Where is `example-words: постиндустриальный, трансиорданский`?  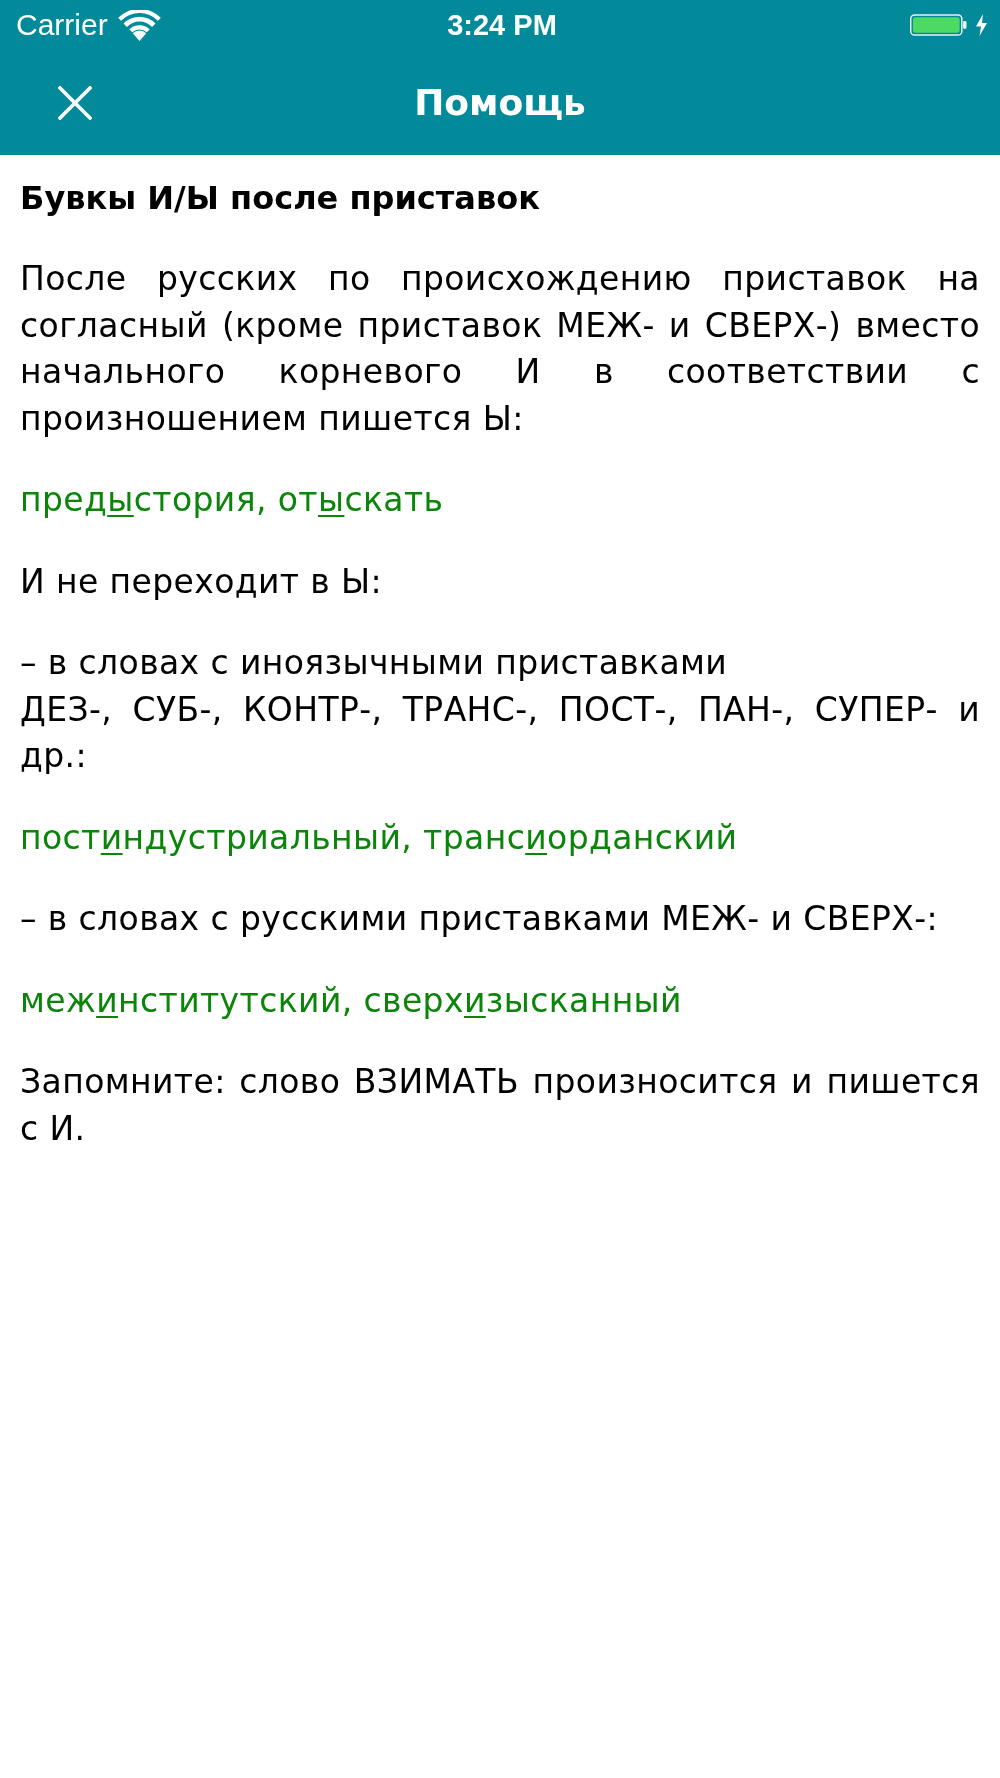 example-words: постиндустриальный, трансиорданский is located at coordinates (379, 837).